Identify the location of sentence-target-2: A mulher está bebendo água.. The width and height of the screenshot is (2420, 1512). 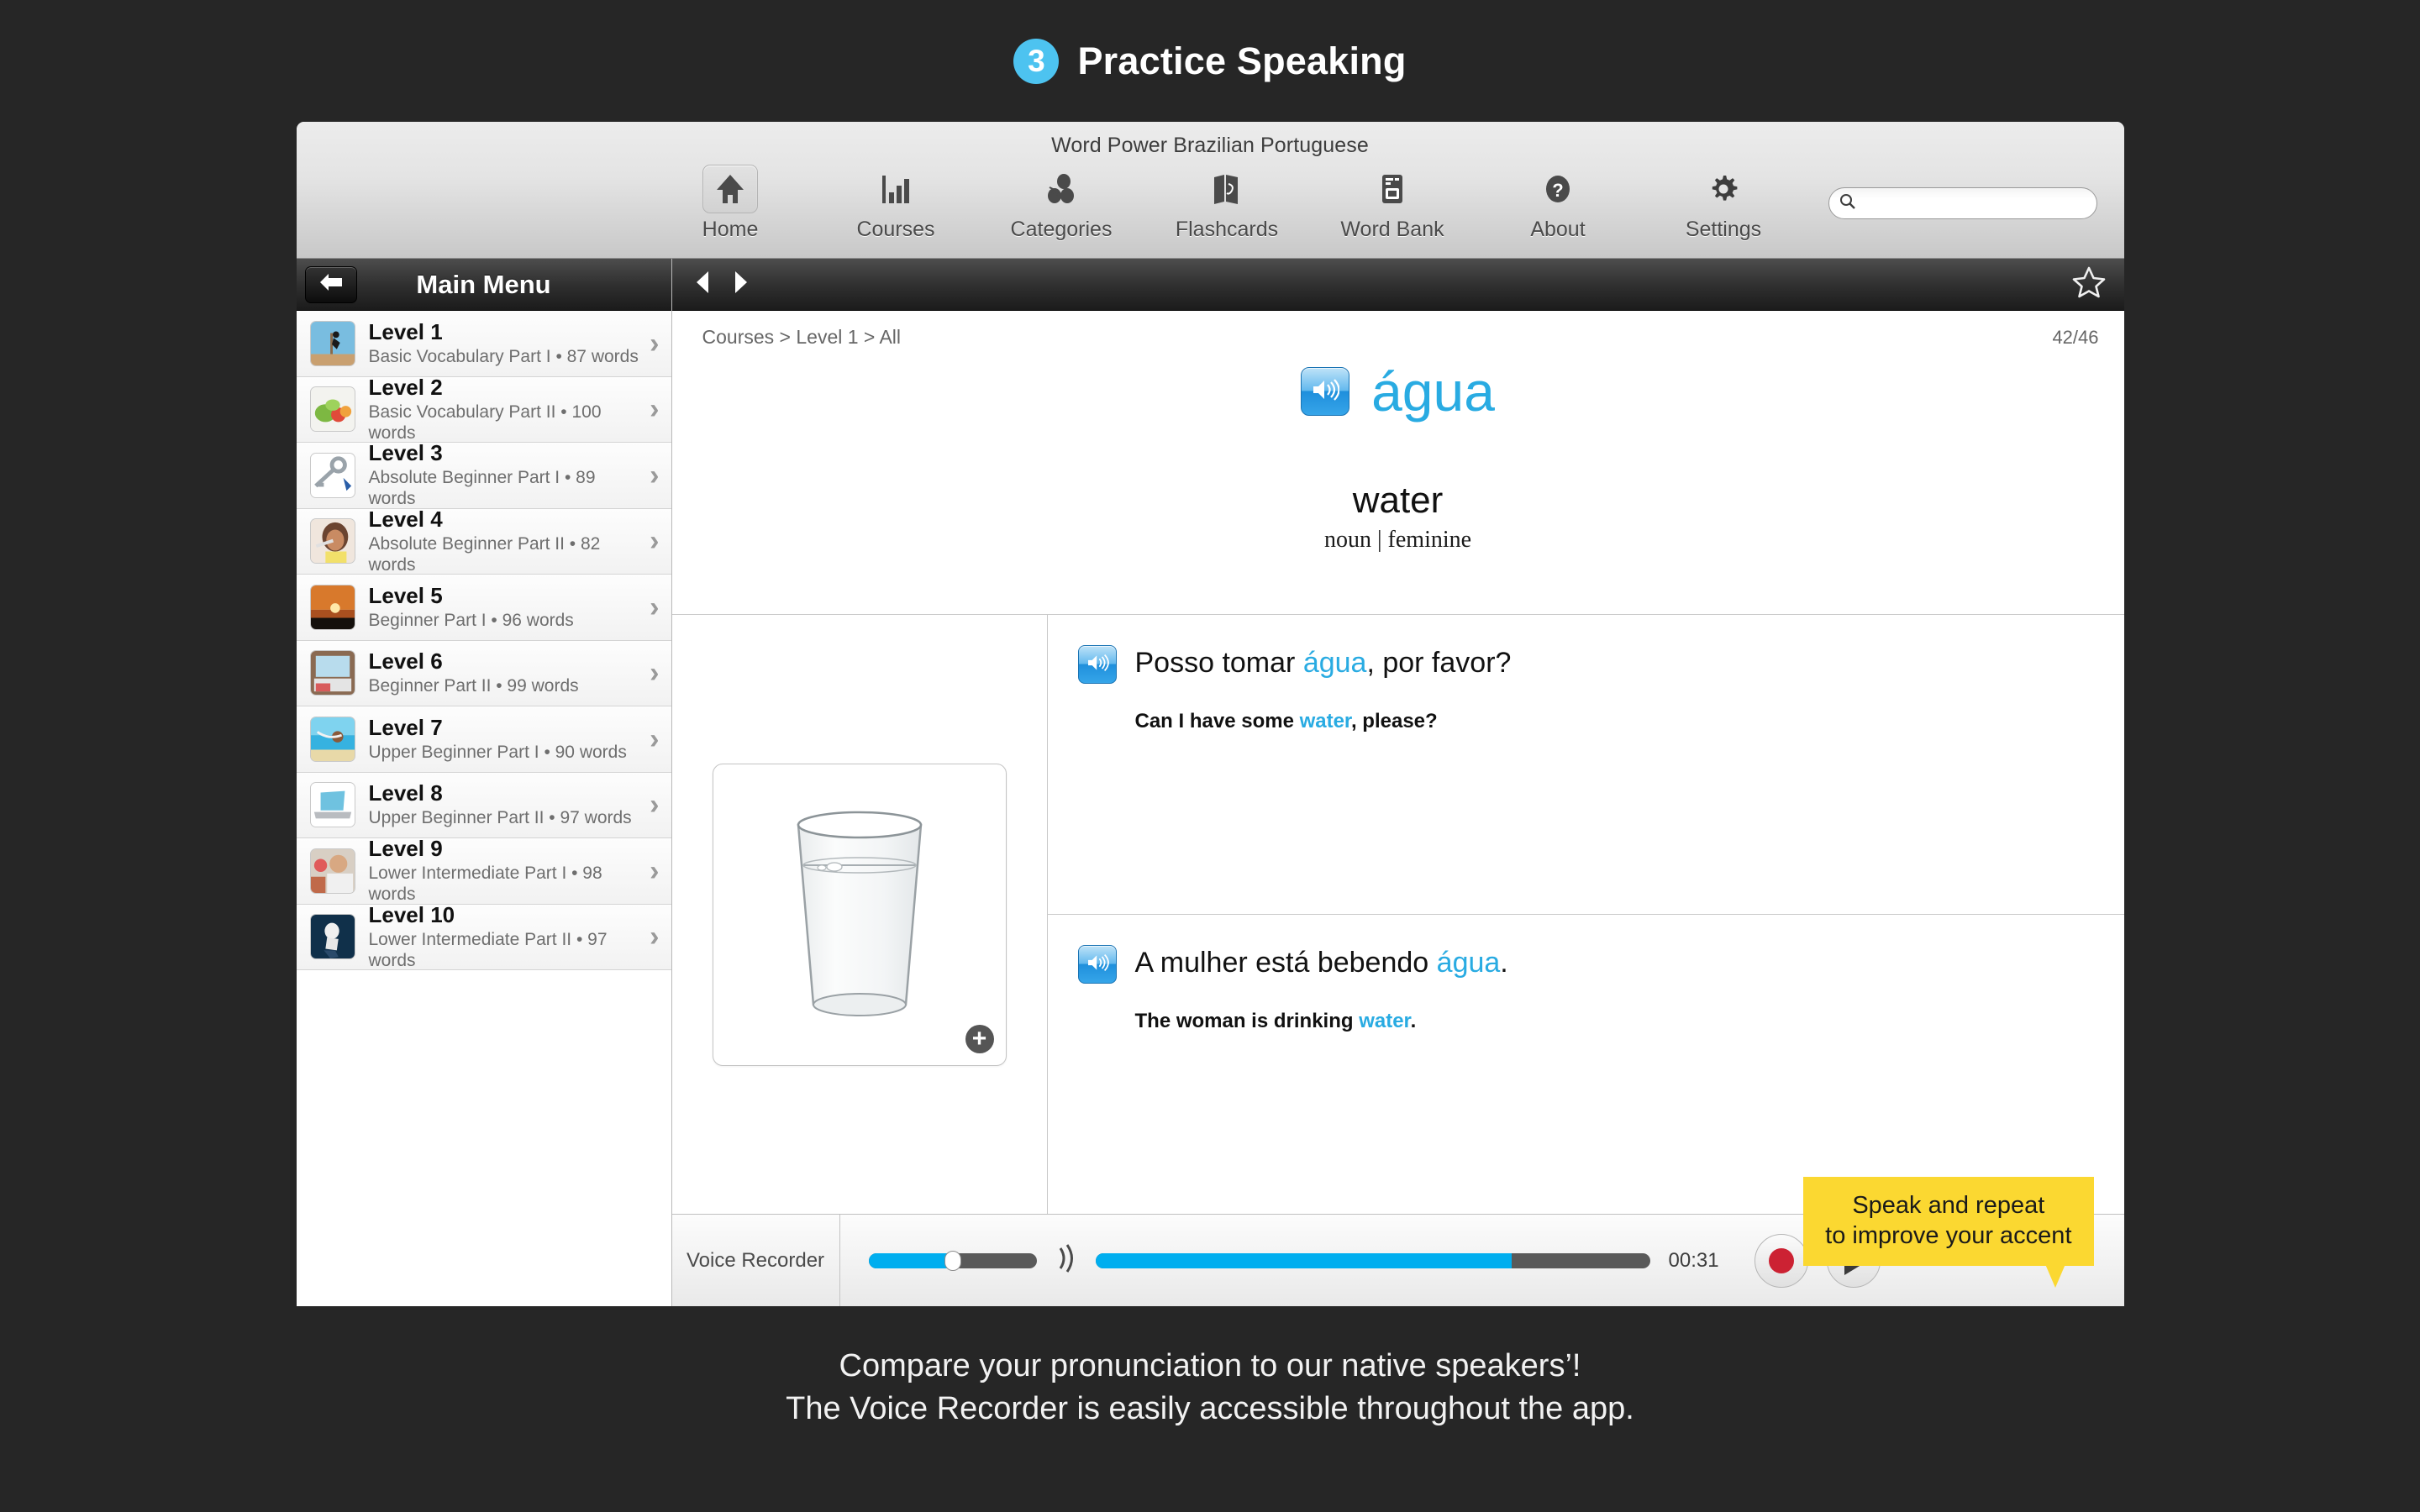
(1321, 963).